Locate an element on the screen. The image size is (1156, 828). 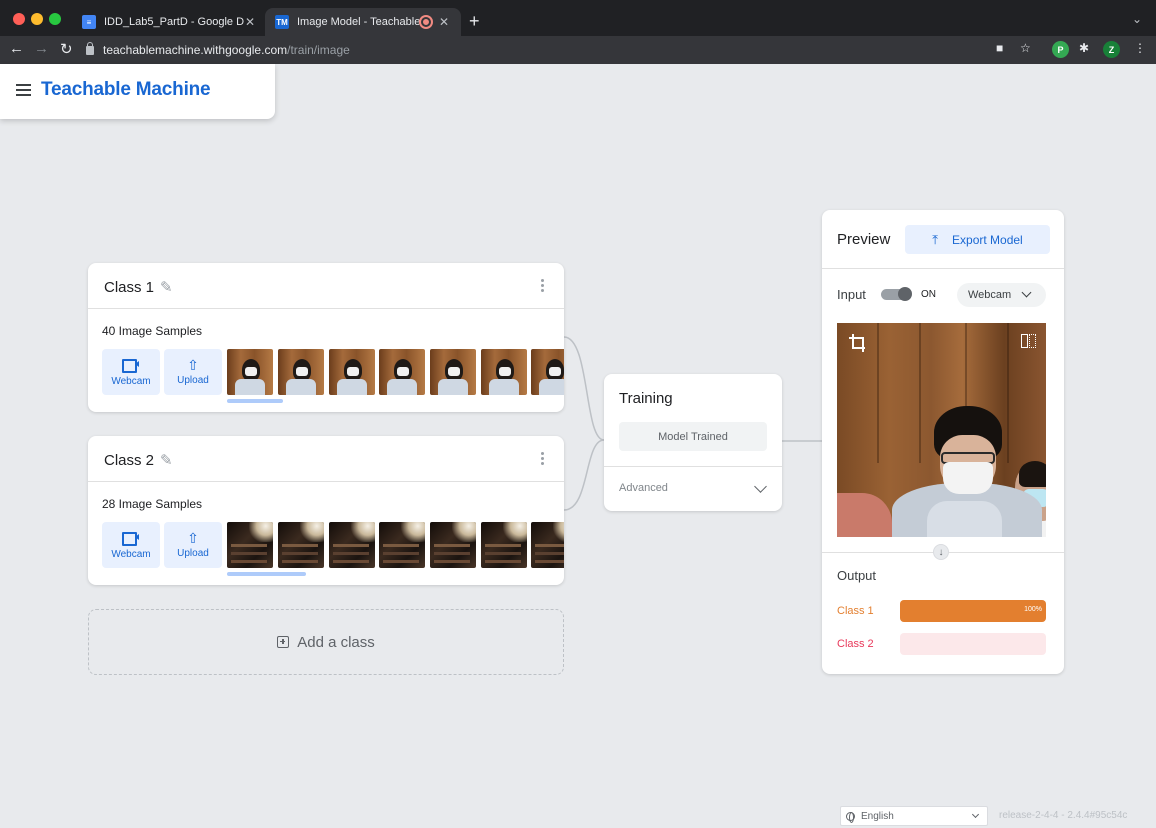
export-icon: ⤒ is located at coordinates (935, 239).